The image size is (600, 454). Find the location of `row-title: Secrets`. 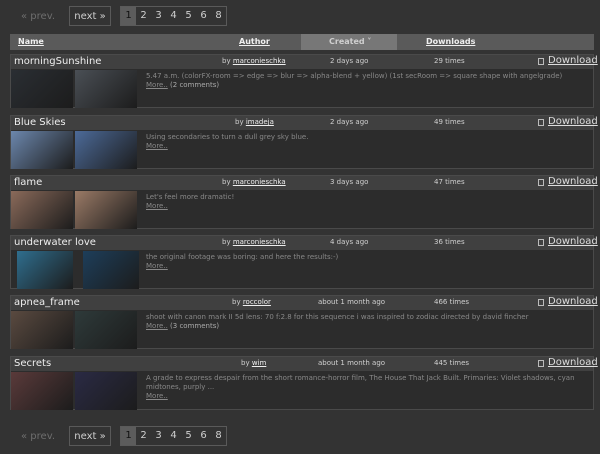

row-title: Secrets is located at coordinates (32, 363).